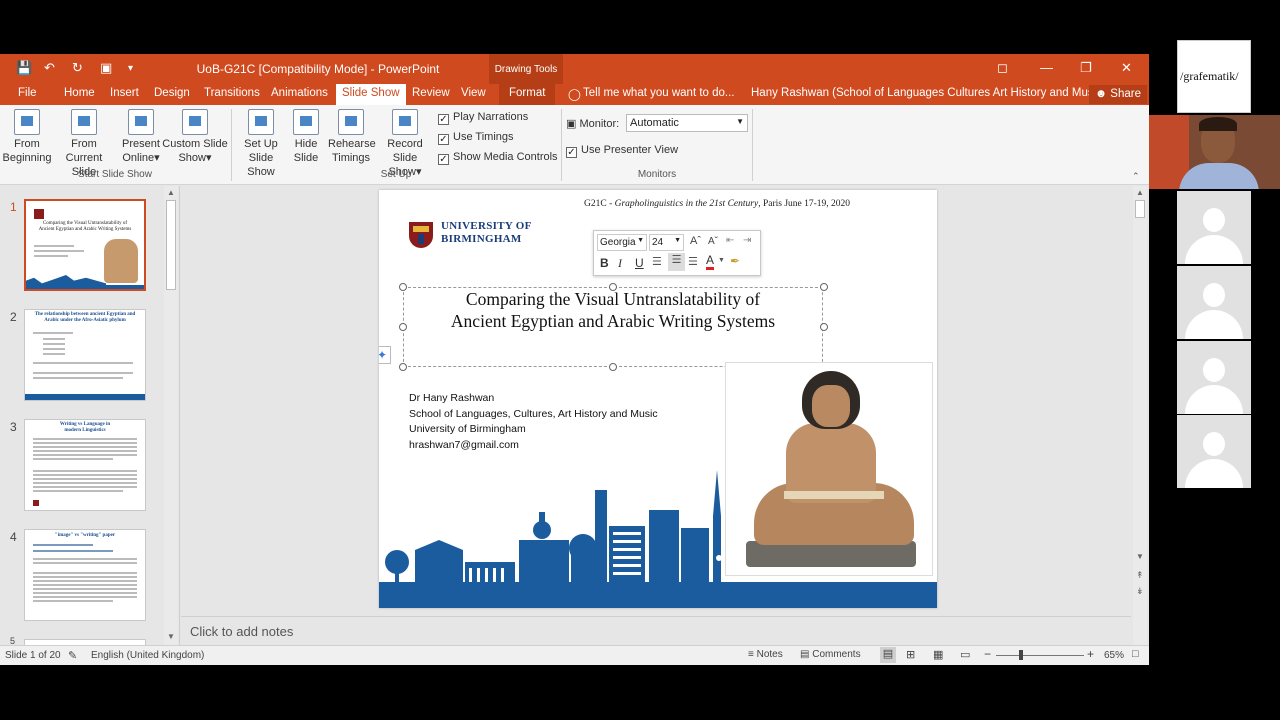 Image resolution: width=1280 pixels, height=720 pixels. Describe the element at coordinates (452, 398) in the screenshot. I see `author-name: Dr Hany Rashwan` at that location.